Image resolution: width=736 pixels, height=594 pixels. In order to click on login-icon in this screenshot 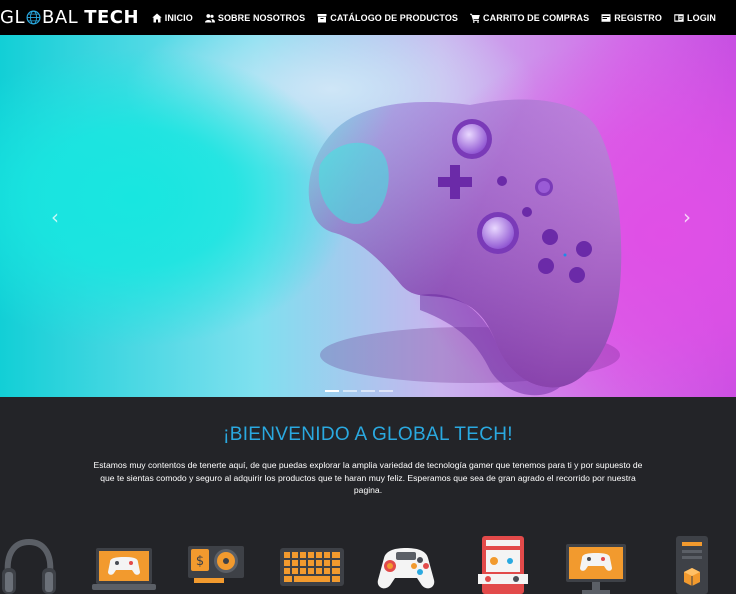, I will do `click(679, 17)`.